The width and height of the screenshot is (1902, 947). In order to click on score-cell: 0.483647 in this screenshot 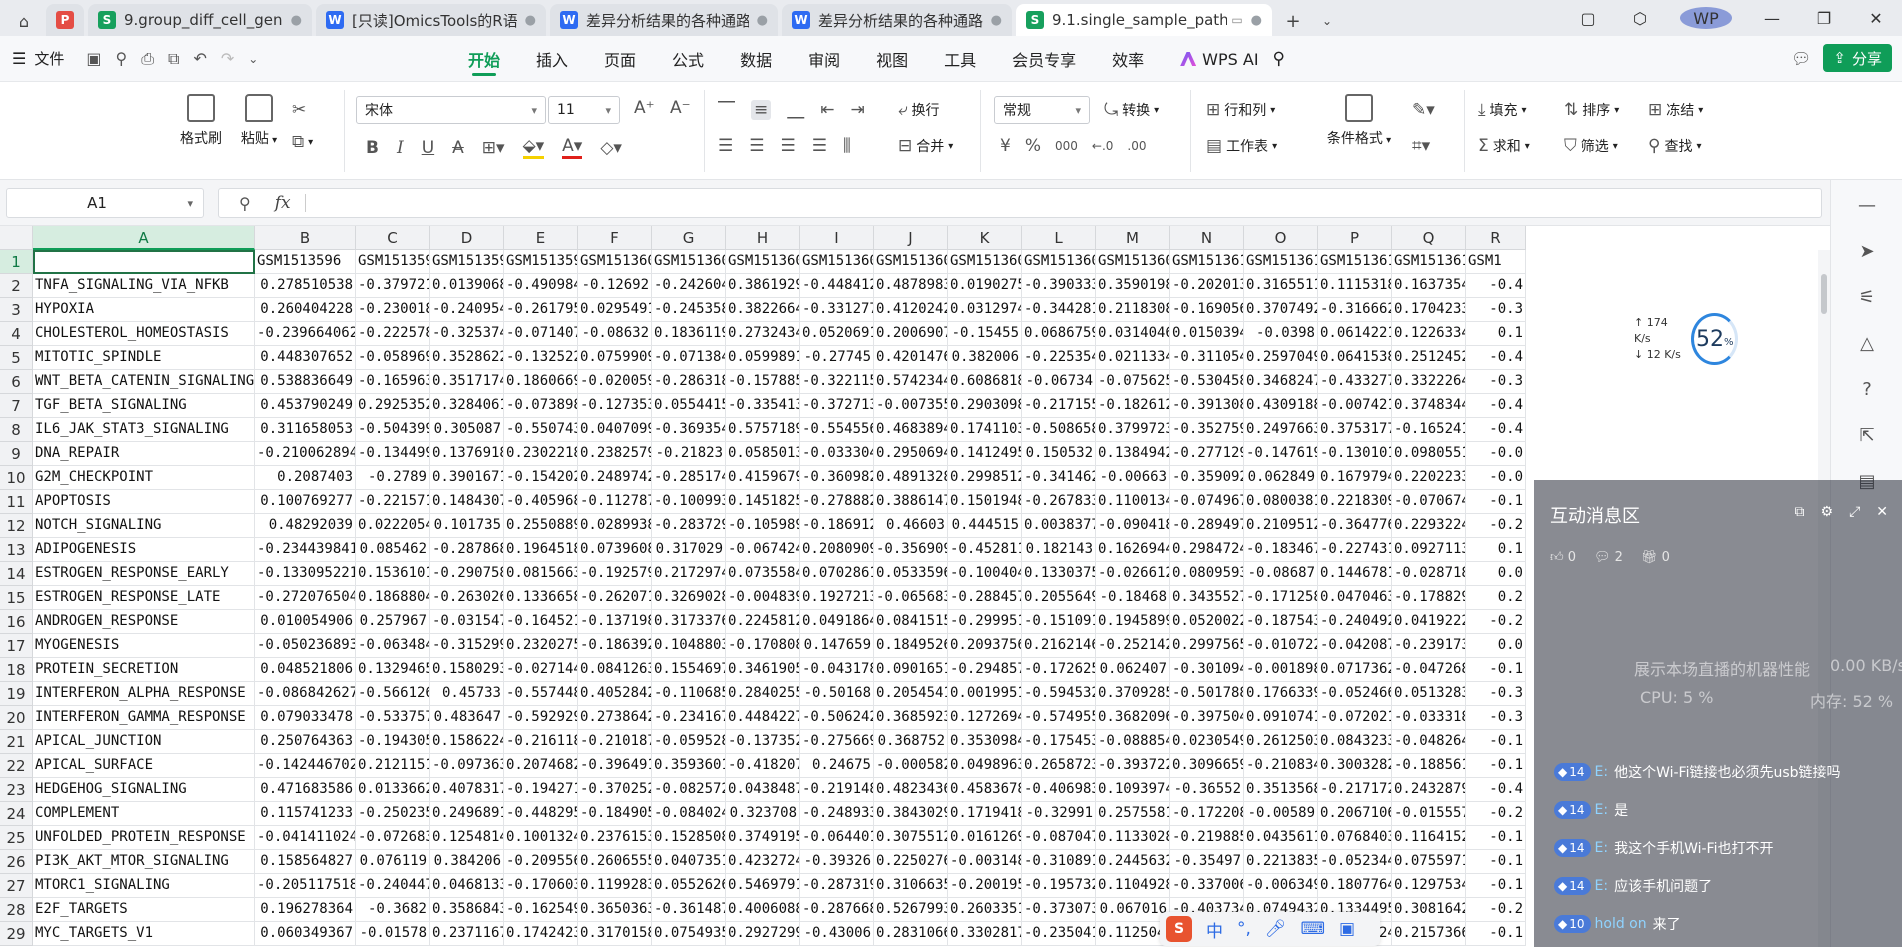, I will do `click(467, 718)`.